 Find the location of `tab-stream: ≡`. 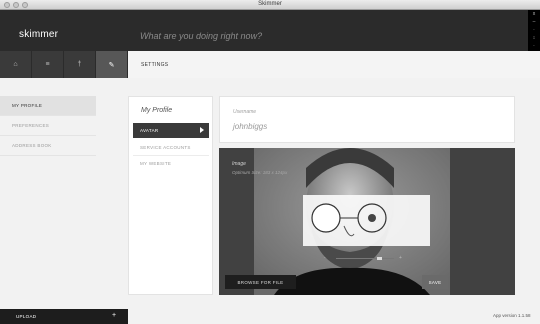

tab-stream: ≡ is located at coordinates (48, 64).